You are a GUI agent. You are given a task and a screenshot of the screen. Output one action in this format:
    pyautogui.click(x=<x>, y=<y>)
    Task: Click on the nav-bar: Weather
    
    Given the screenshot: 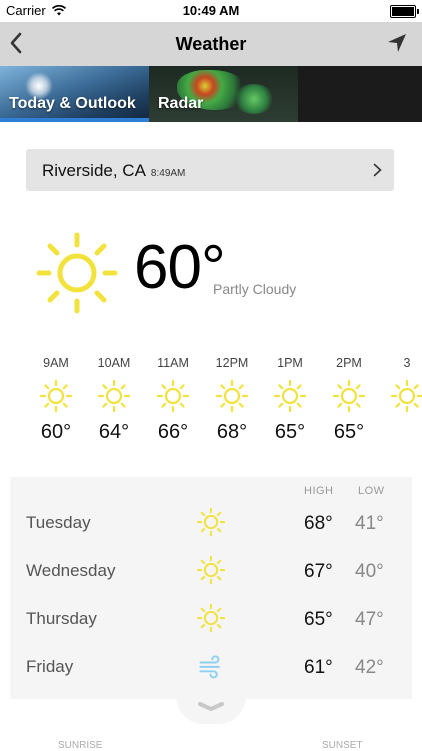 What is the action you would take?
    pyautogui.click(x=211, y=44)
    